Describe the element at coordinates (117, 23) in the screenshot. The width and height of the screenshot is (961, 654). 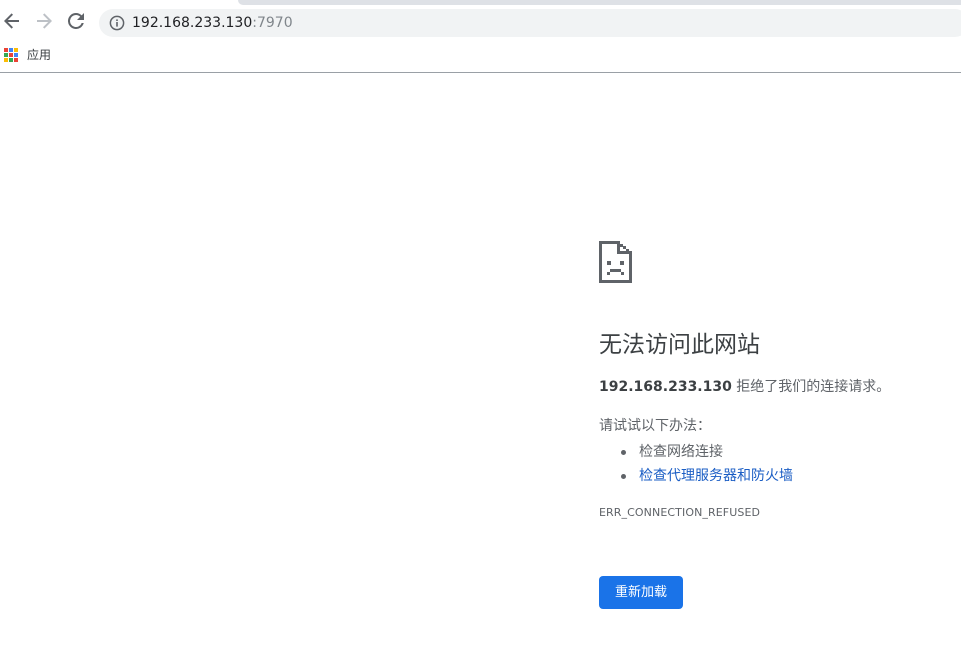
I see `info-circle-icon` at that location.